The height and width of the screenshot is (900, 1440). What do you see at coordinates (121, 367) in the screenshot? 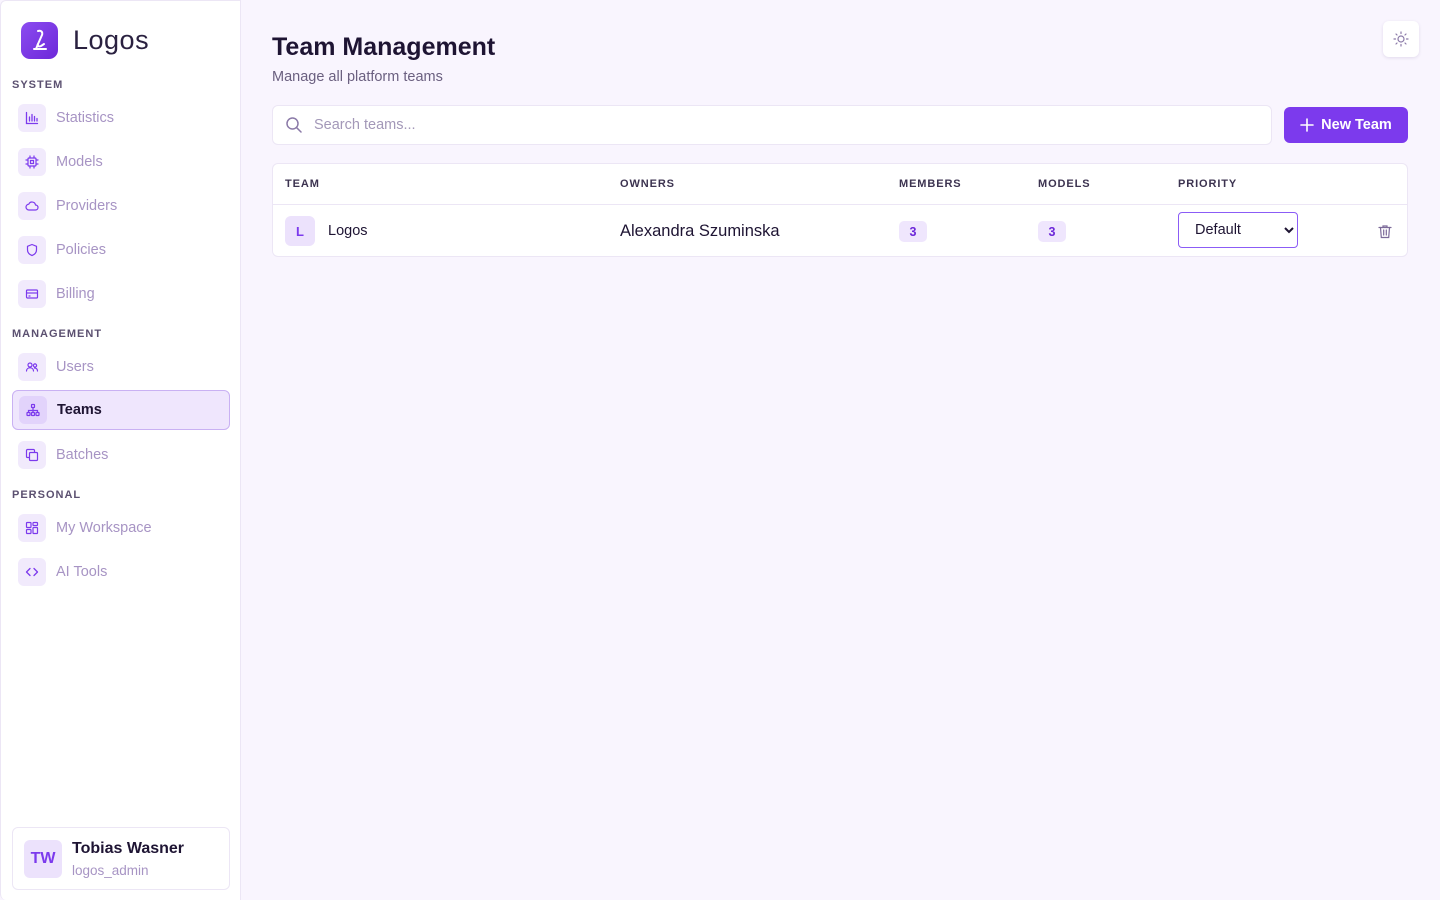
I see `sidebar-item-users: Users` at bounding box center [121, 367].